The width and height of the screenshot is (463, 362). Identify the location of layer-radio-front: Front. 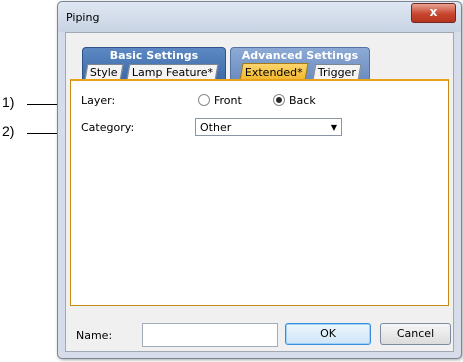
(220, 100).